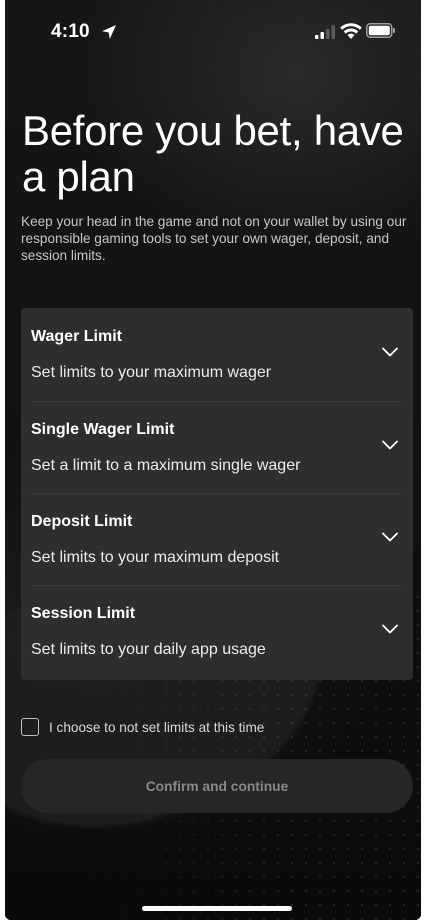 Image resolution: width=426 pixels, height=920 pixels. What do you see at coordinates (166, 465) in the screenshot?
I see `limit-description: Set a limit to a maximum single wager` at bounding box center [166, 465].